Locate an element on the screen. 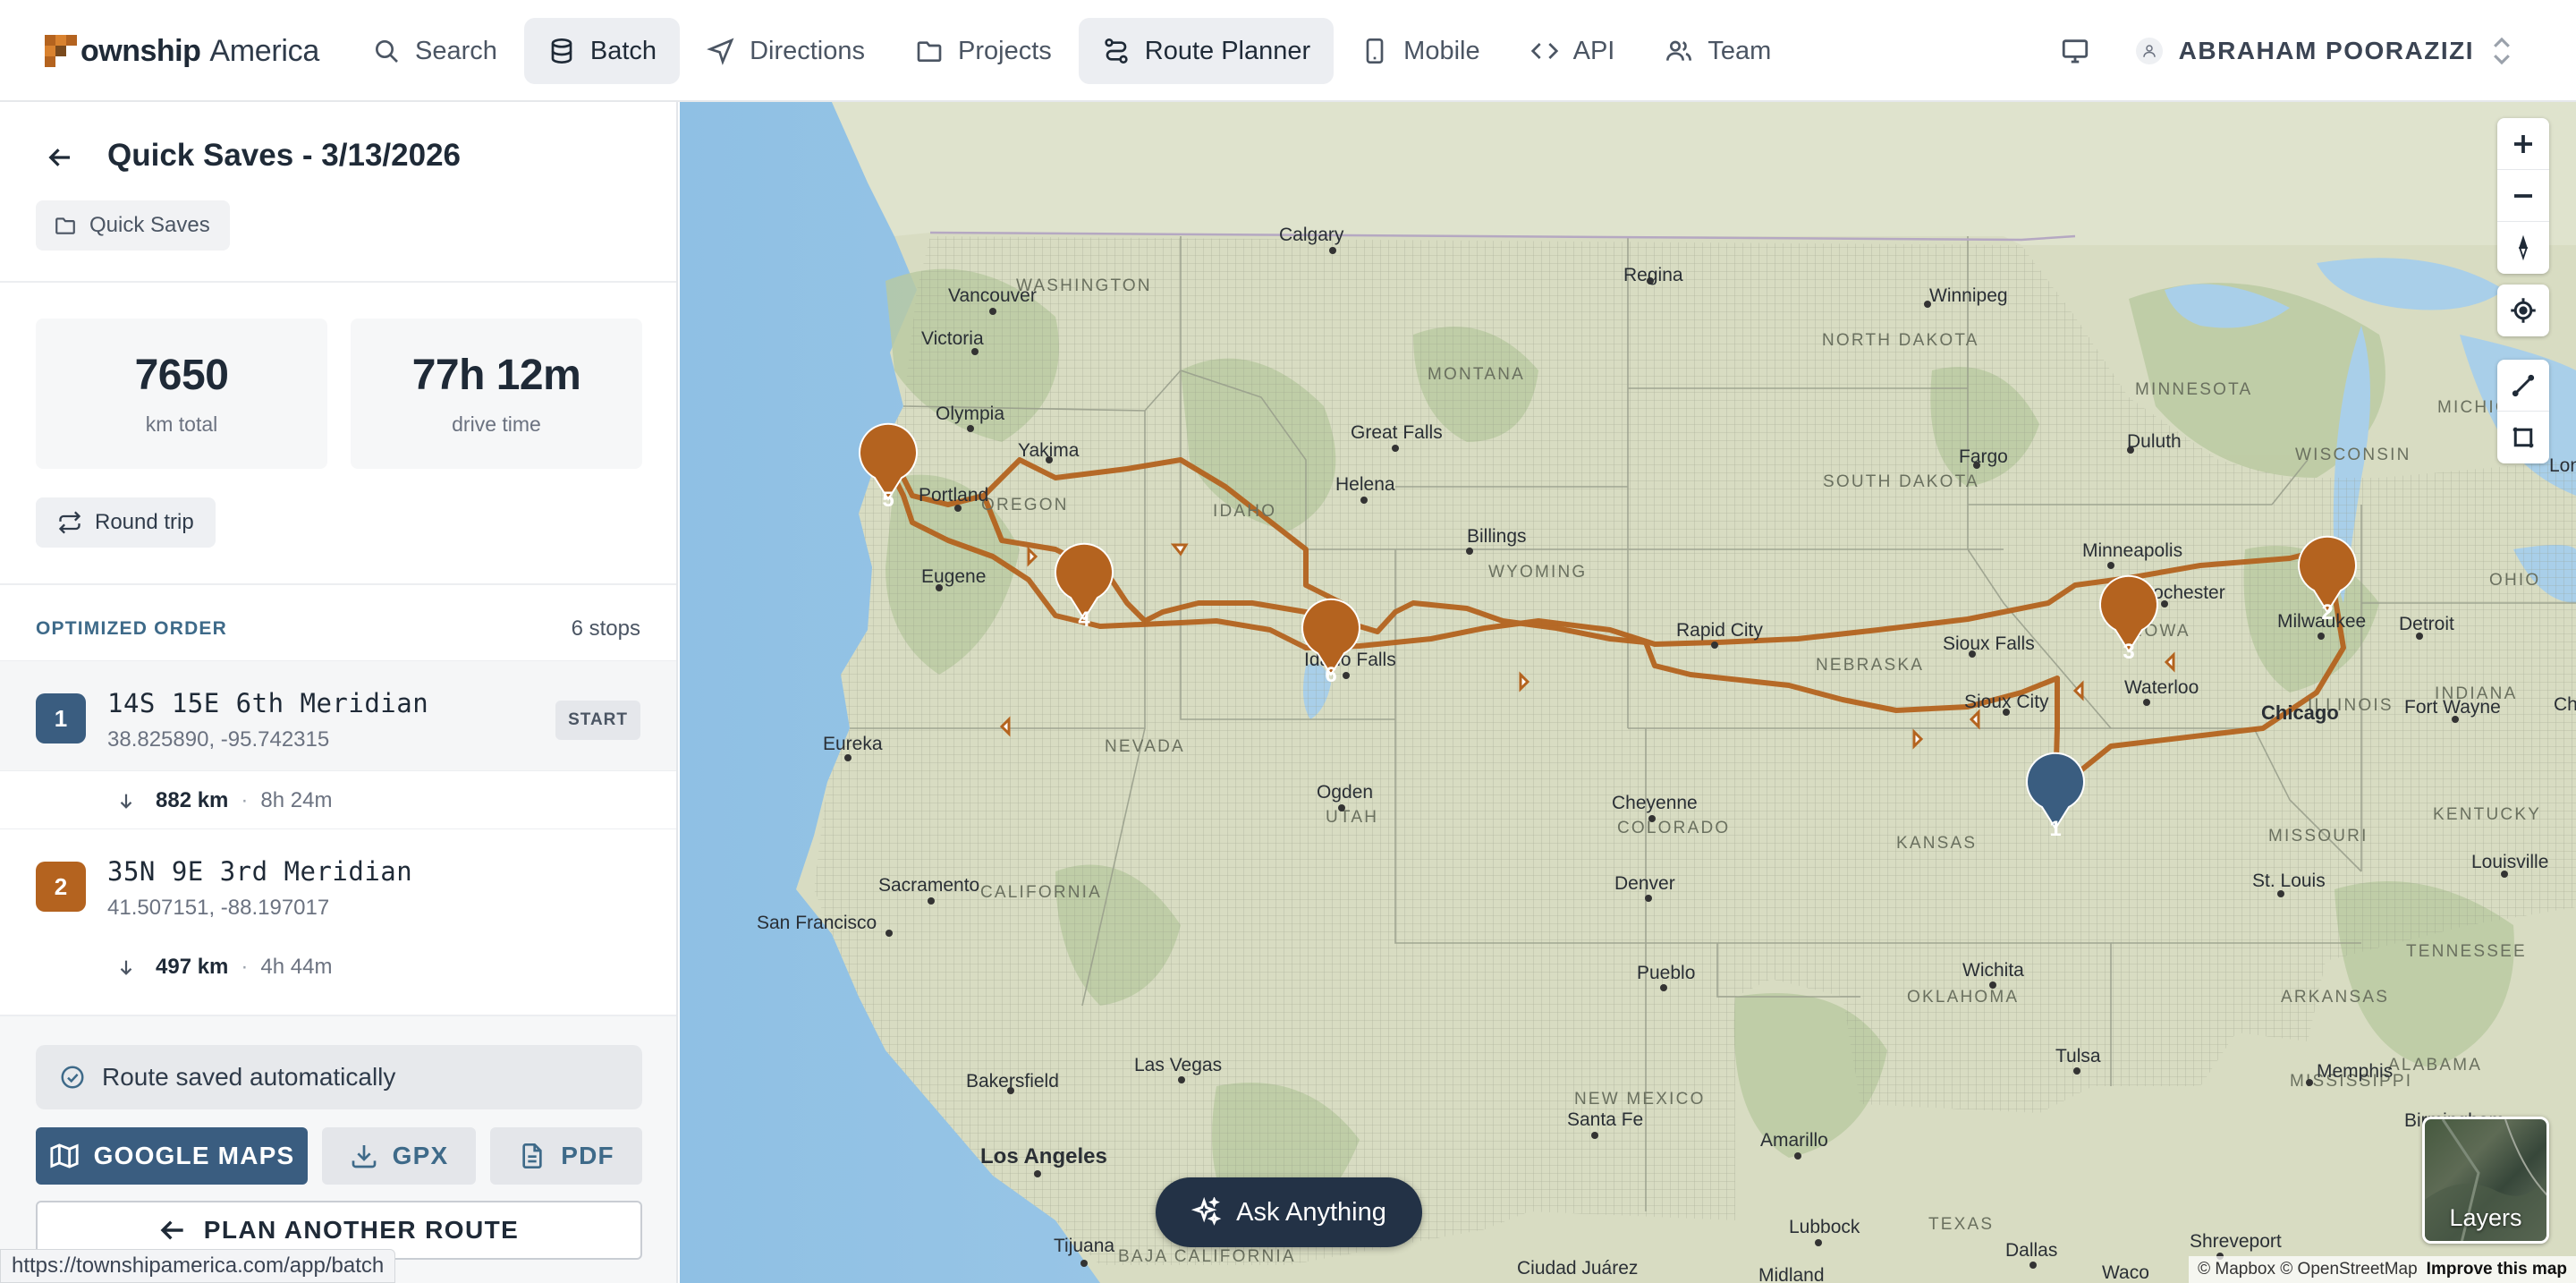 This screenshot has height=1283, width=2576. folder-chip: Quick Saves is located at coordinates (133, 225).